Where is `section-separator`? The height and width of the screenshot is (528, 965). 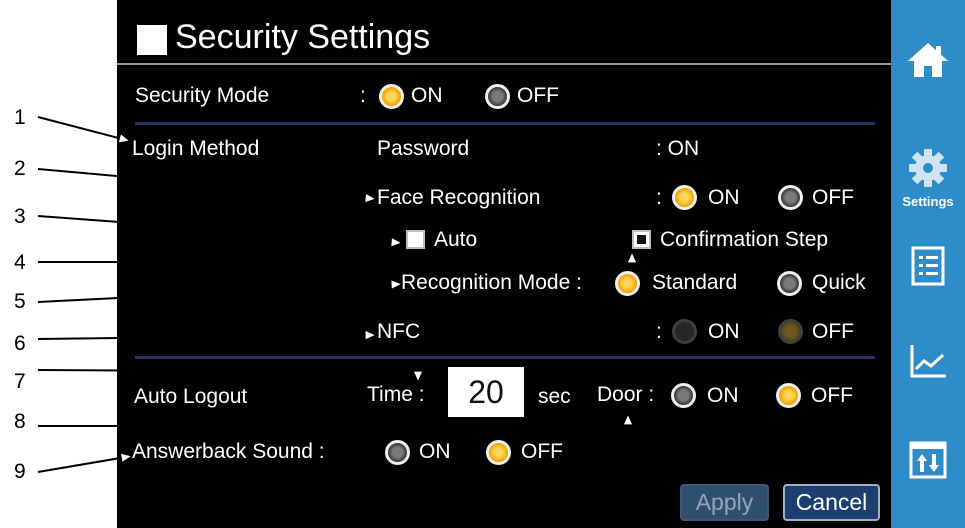
section-separator is located at coordinates (505, 123).